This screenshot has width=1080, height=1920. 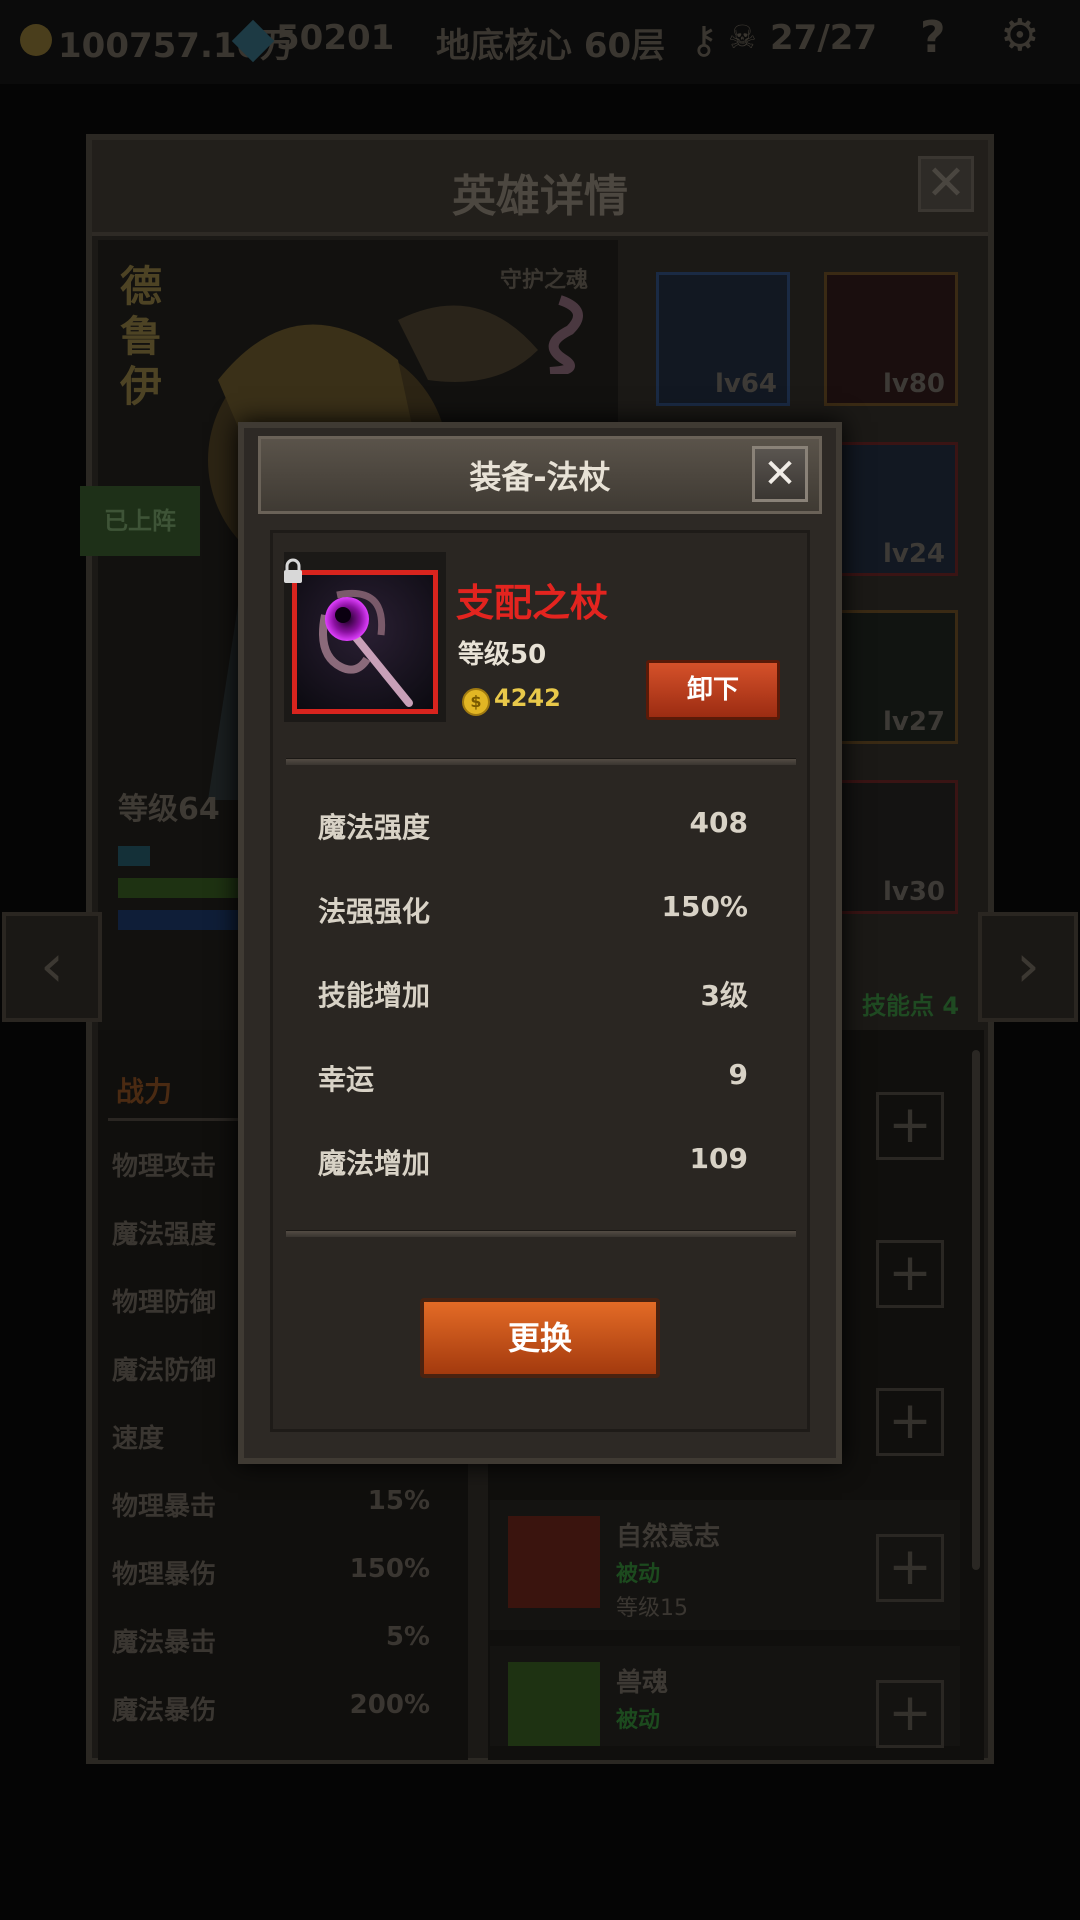 I want to click on replace-button: 更换, so click(x=540, y=1338).